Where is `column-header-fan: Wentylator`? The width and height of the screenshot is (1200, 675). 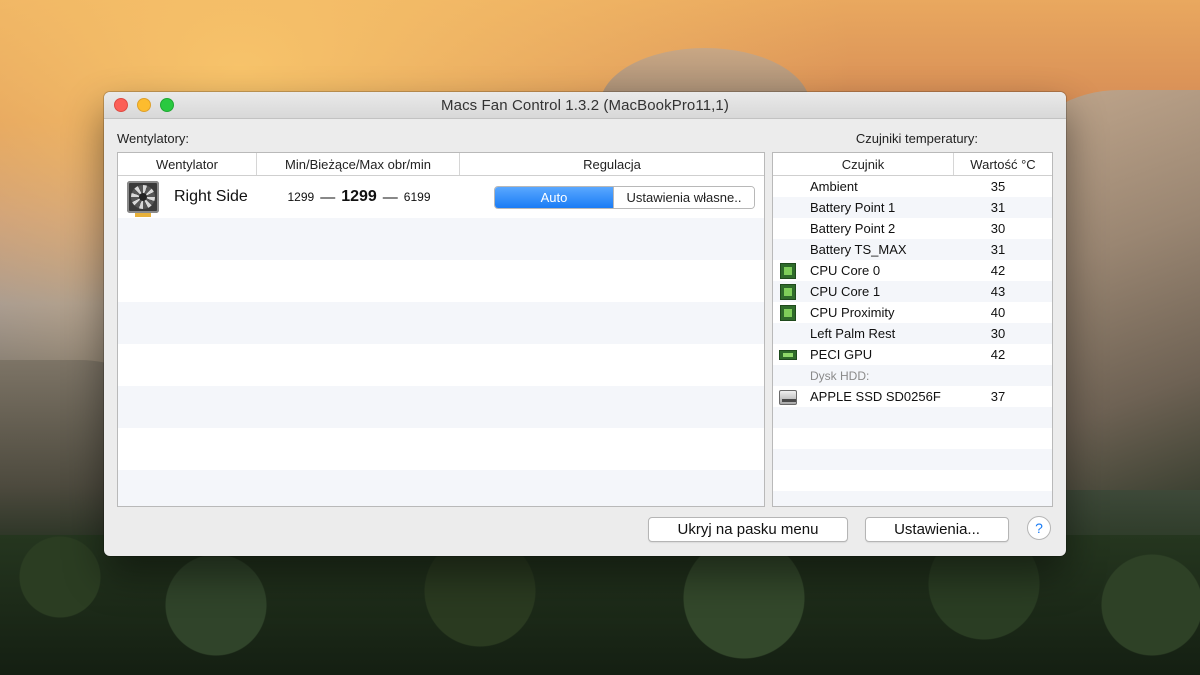 column-header-fan: Wentylator is located at coordinates (187, 164).